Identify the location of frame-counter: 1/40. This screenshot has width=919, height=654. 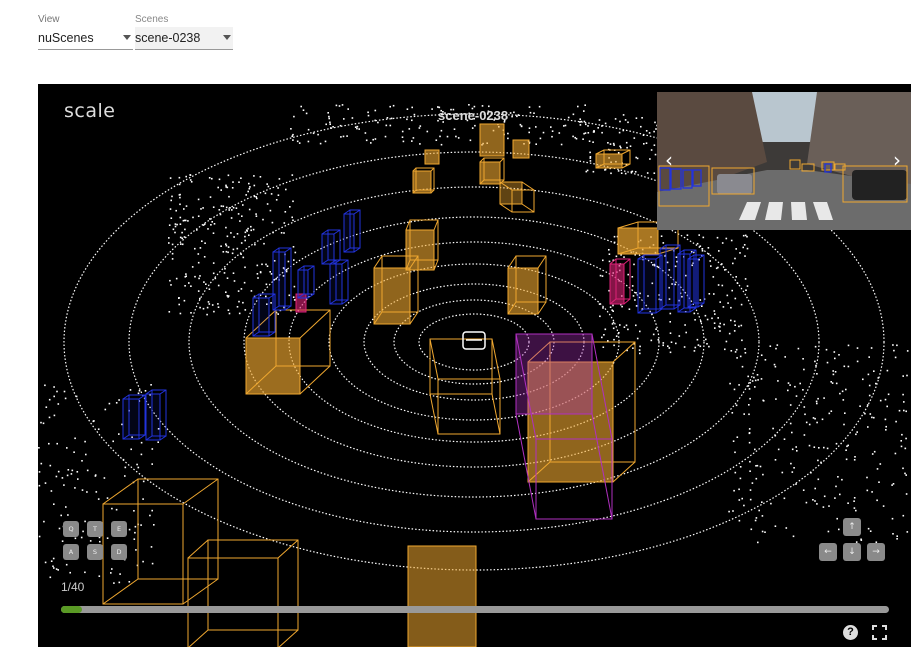
(73, 587).